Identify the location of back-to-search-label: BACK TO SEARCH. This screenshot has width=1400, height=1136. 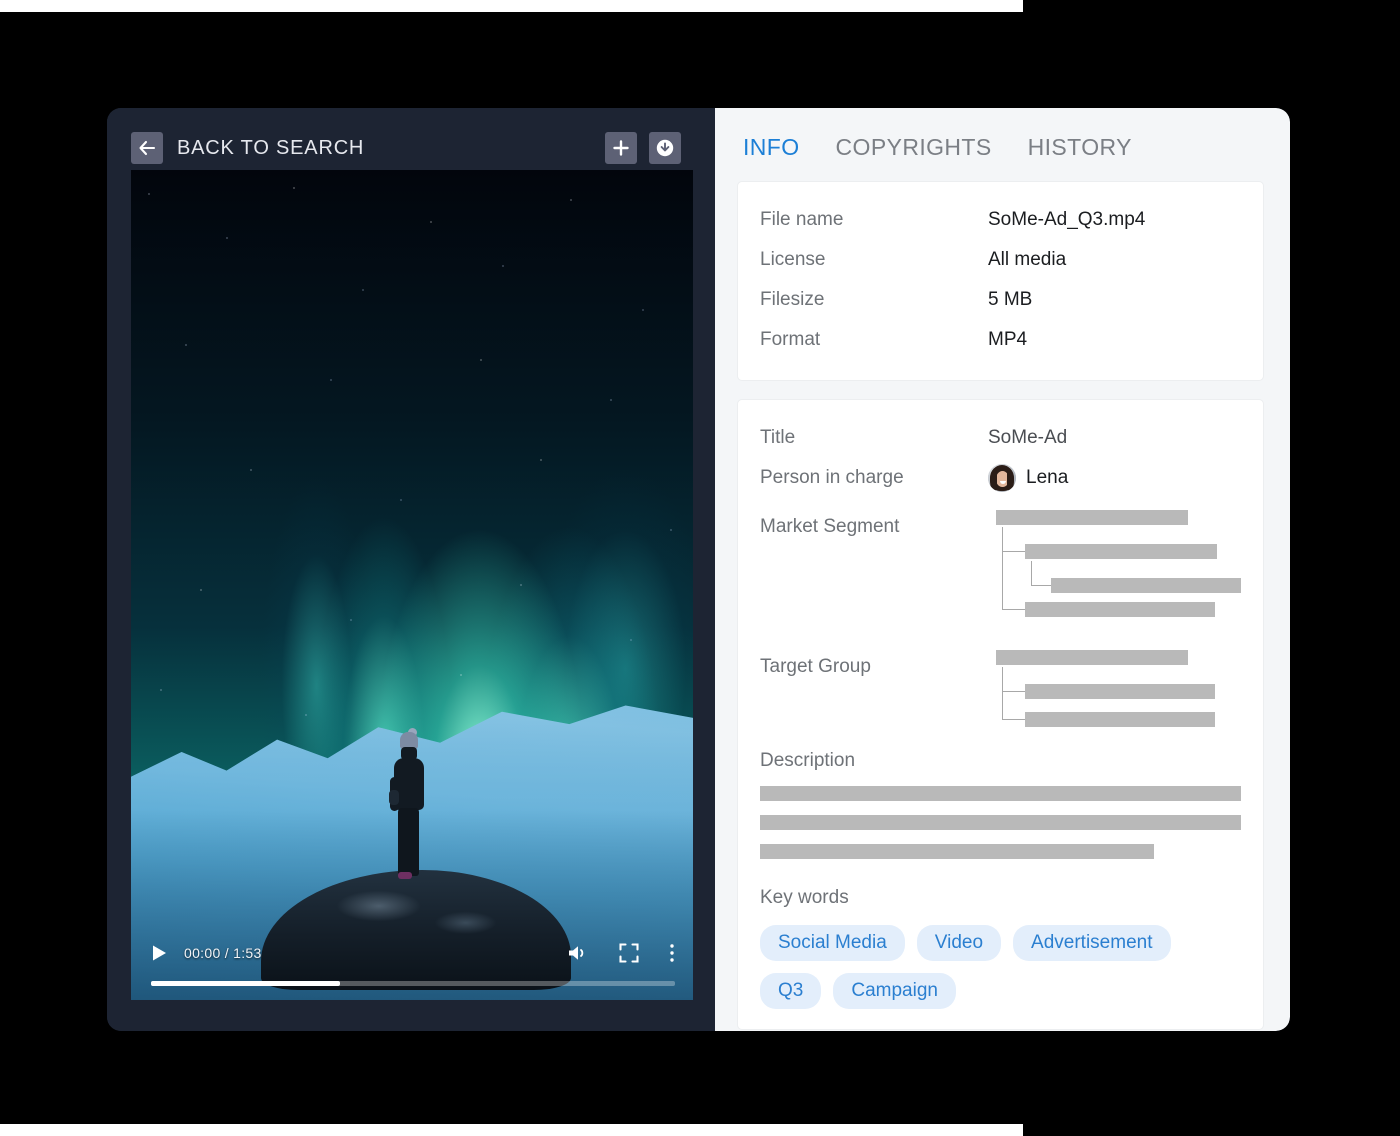
(271, 147).